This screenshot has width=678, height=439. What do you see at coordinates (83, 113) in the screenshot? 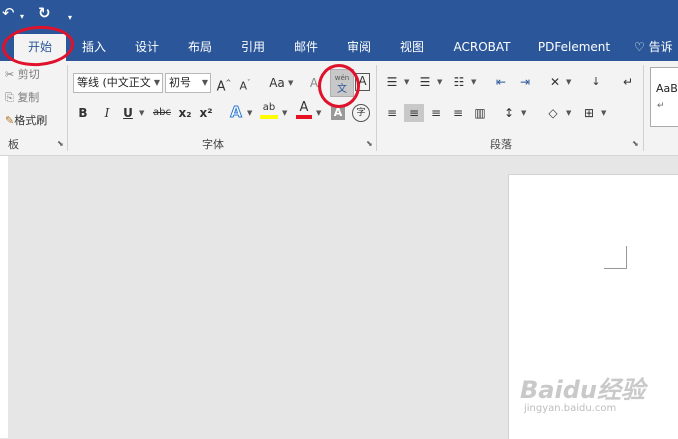
I see `bold-button: B` at bounding box center [83, 113].